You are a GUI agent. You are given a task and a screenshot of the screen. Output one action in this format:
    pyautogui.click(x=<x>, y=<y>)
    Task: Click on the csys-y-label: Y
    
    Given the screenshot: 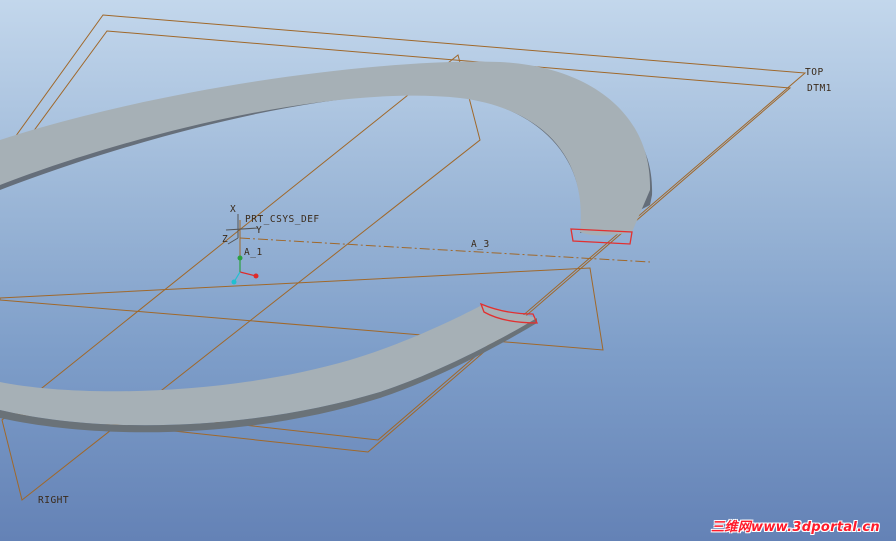 What is the action you would take?
    pyautogui.click(x=259, y=230)
    